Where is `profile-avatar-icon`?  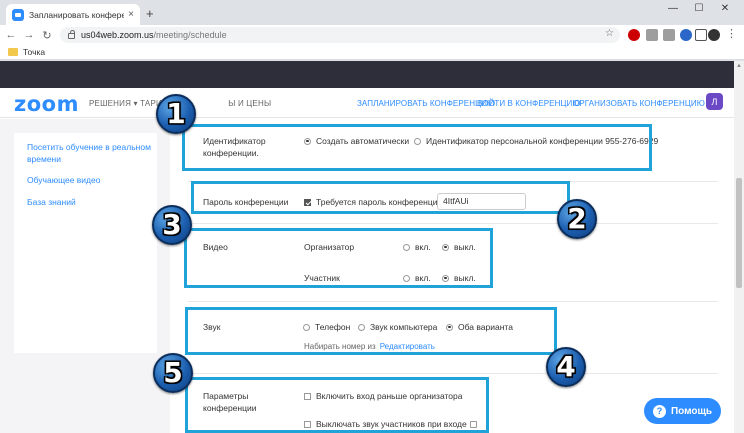 profile-avatar-icon is located at coordinates (714, 35).